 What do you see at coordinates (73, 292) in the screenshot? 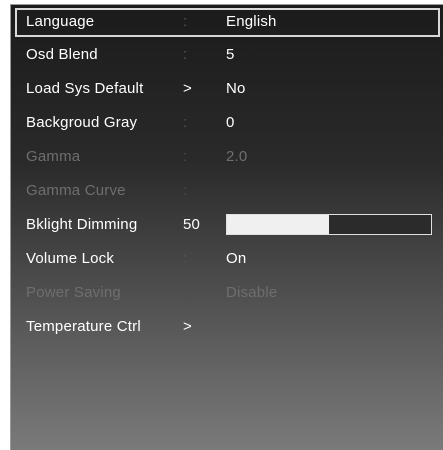
I see `menu-label-power-saving: Power Saving` at bounding box center [73, 292].